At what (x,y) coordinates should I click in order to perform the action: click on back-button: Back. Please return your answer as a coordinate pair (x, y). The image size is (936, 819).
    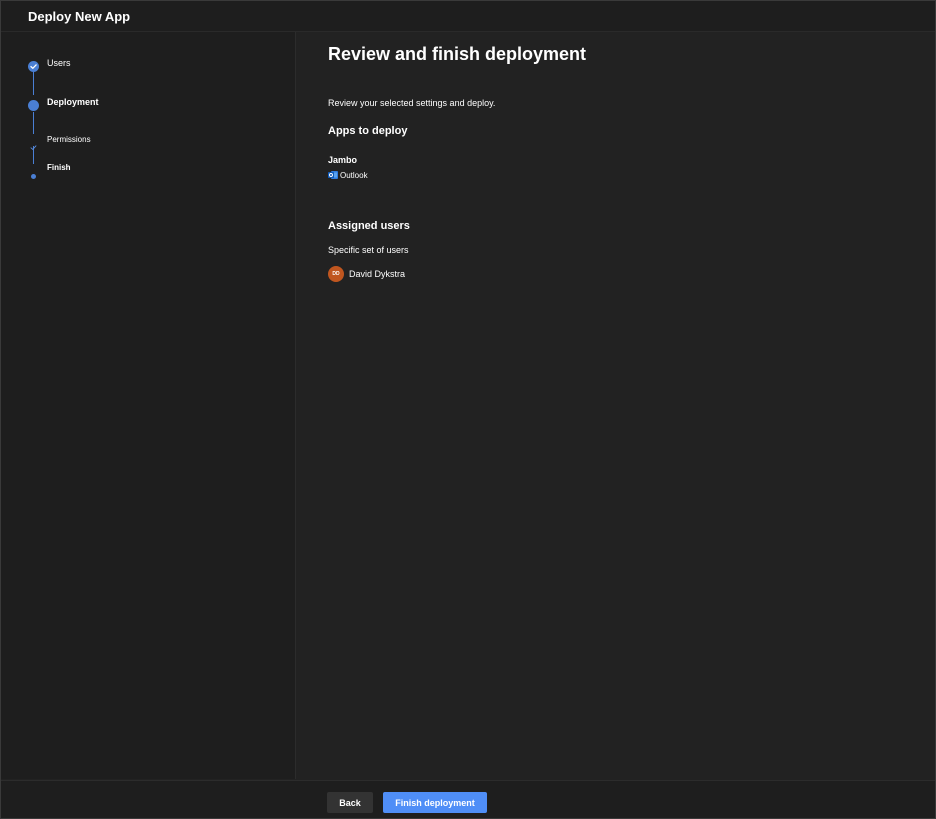
    Looking at the image, I should click on (350, 802).